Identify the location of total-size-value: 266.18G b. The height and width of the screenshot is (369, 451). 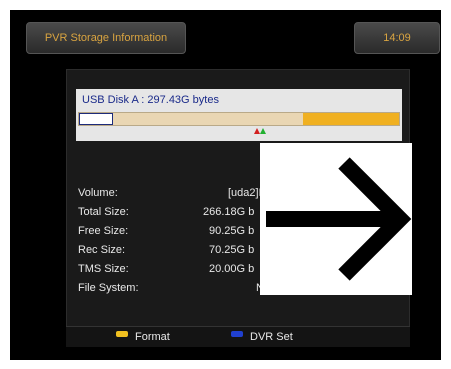
(229, 212).